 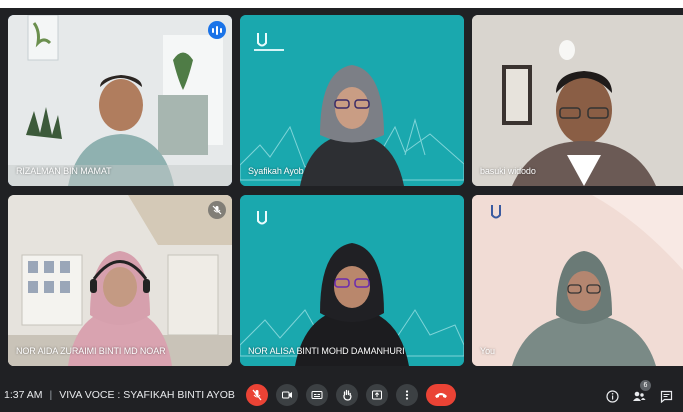 I want to click on video-tile-rizalman: RIZALMAN BIN MAMAT, so click(x=120, y=100).